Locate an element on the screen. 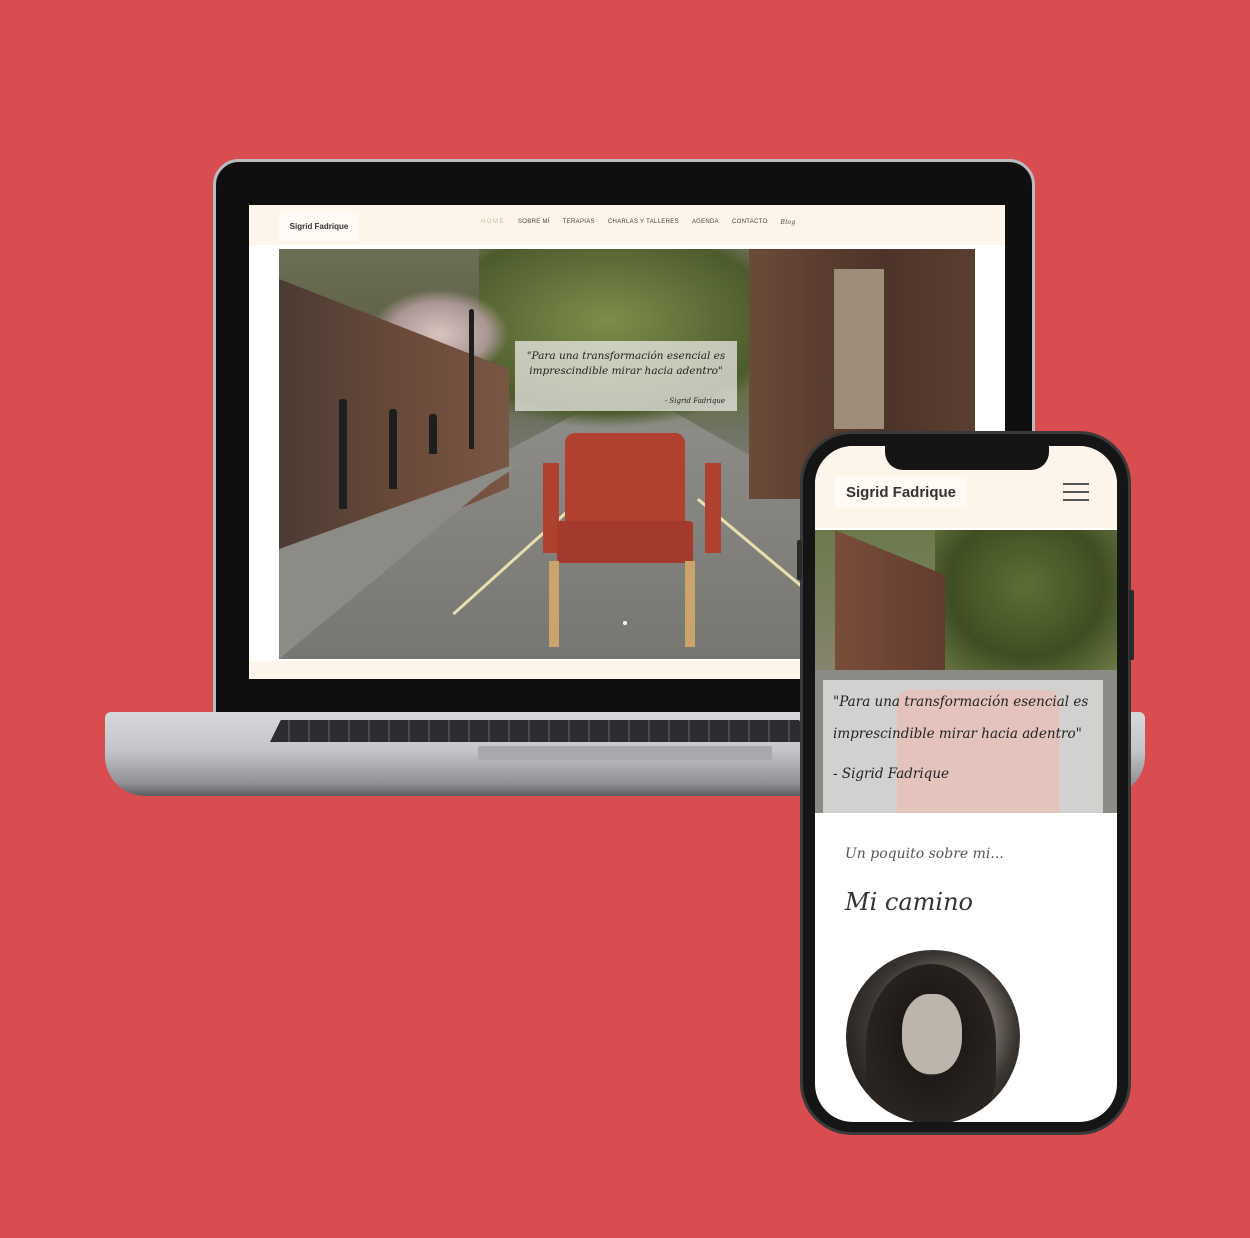 The width and height of the screenshot is (1250, 1238). mobile-site-logo: Sigrid Fadrique is located at coordinates (901, 492).